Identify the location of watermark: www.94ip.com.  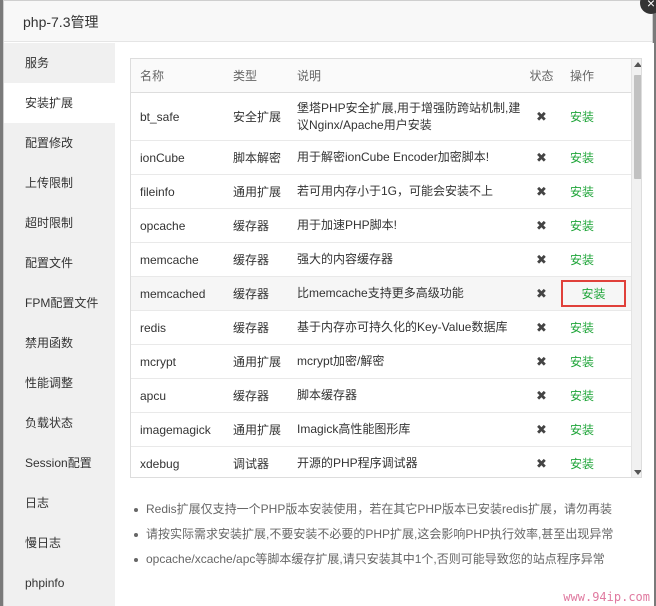
(606, 597).